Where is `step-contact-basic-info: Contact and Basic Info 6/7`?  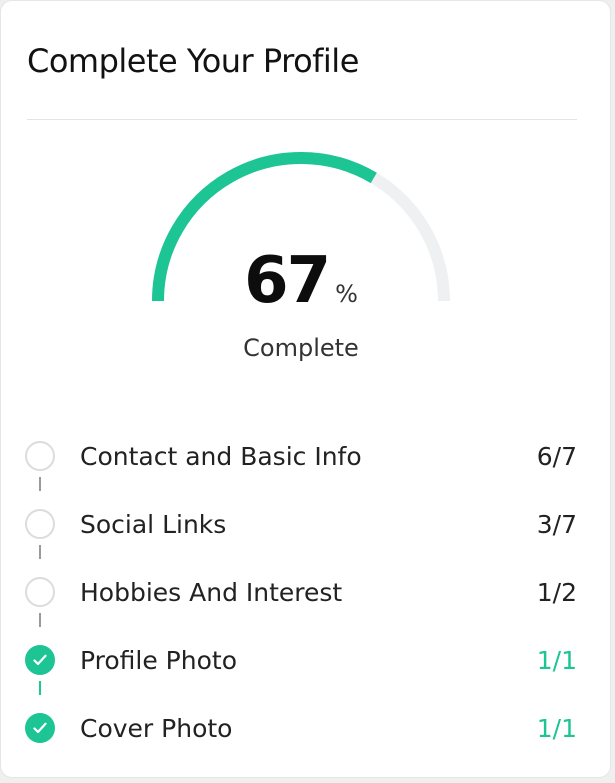
step-contact-basic-info: Contact and Basic Info 6/7 is located at coordinates (301, 458).